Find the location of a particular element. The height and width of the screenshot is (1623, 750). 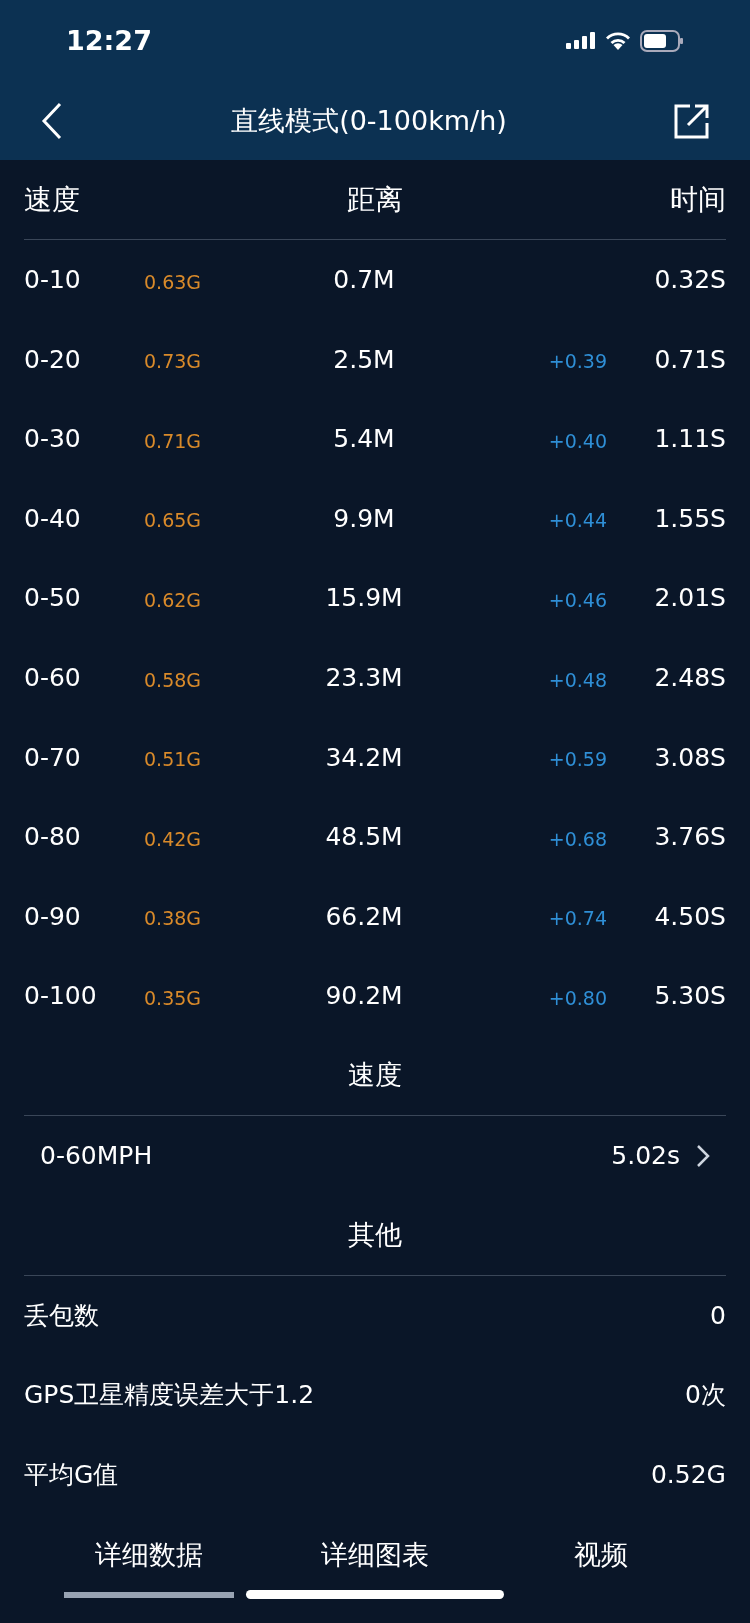

row-value: 0.52G is located at coordinates (688, 1474).